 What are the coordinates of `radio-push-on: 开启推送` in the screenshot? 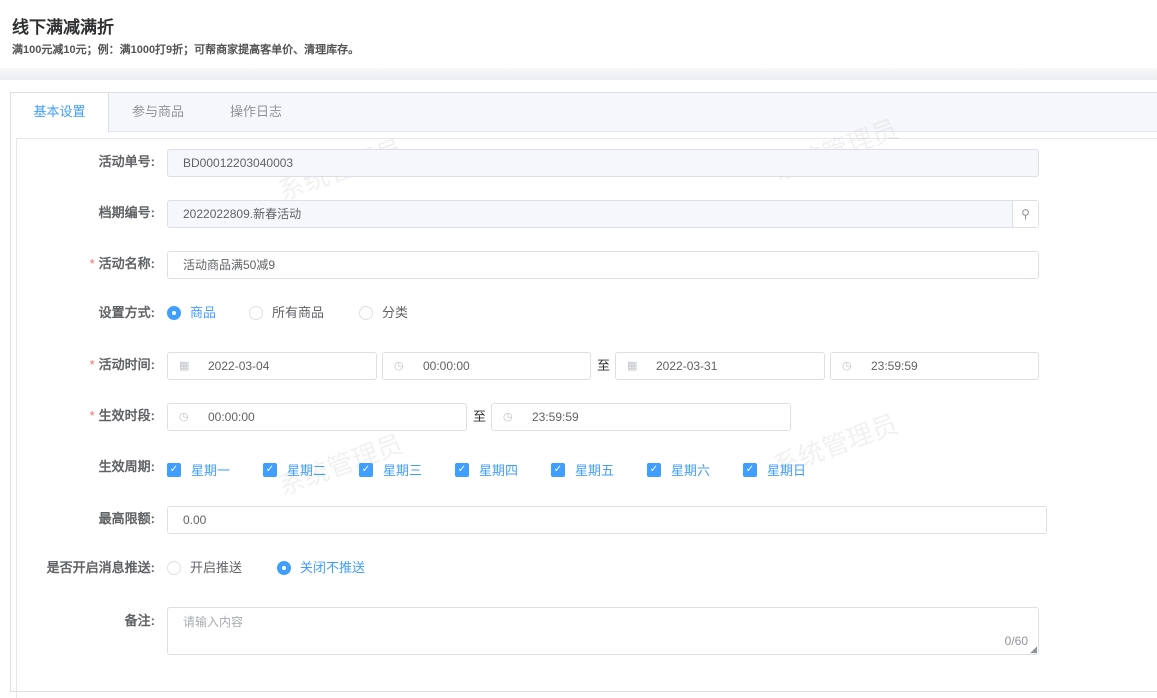 It's located at (204, 568).